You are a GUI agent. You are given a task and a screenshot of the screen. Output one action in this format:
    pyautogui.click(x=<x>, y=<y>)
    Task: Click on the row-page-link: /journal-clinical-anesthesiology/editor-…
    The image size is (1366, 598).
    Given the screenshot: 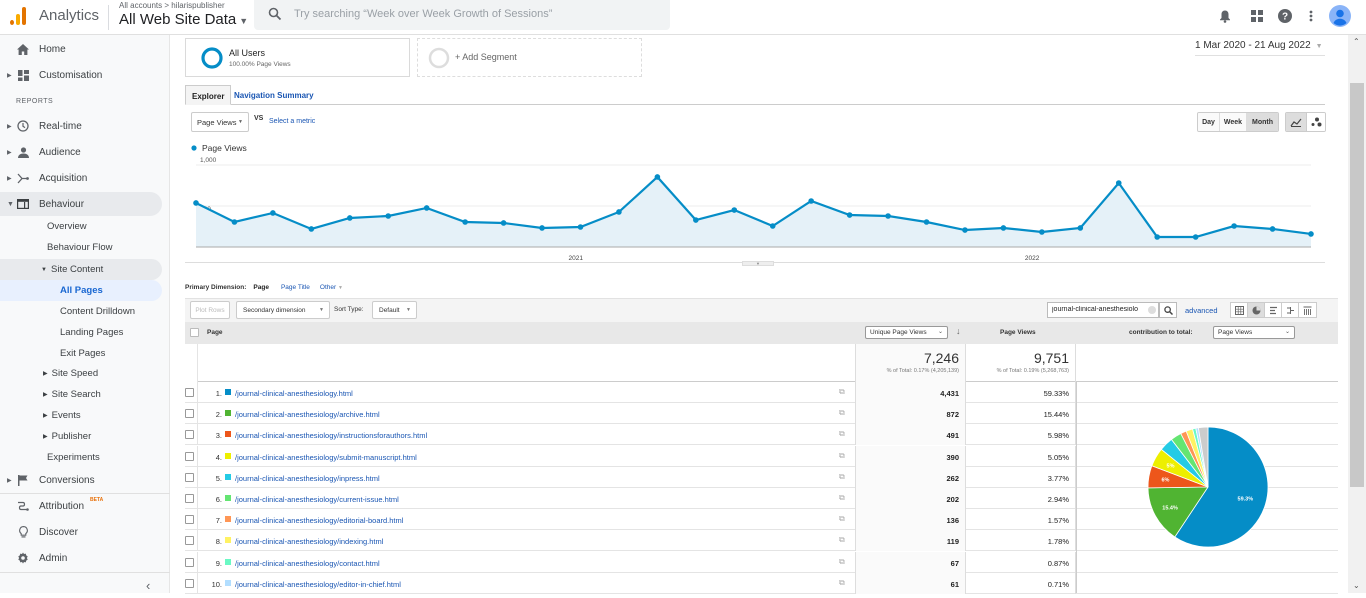 What is the action you would take?
    pyautogui.click(x=318, y=584)
    